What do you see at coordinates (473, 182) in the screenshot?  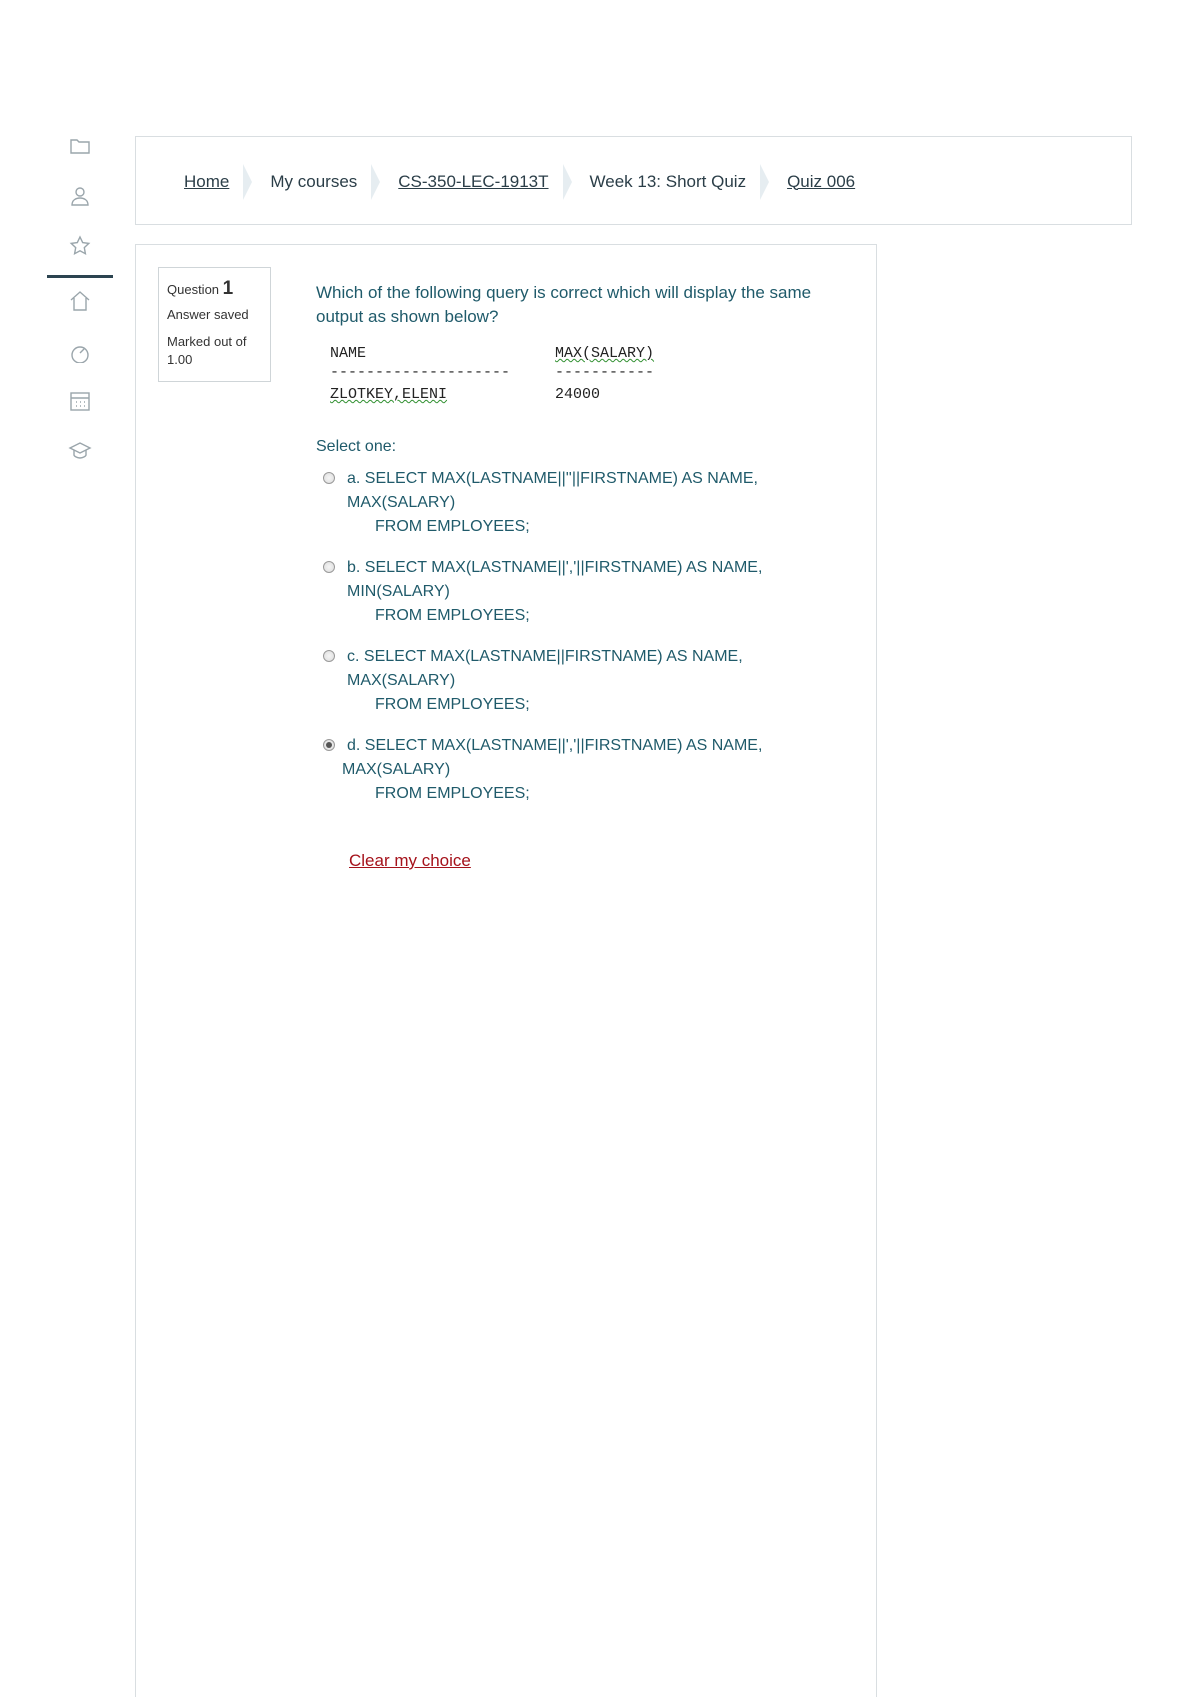 I see `breadcrumb-course: CS-350-LEC-1913T` at bounding box center [473, 182].